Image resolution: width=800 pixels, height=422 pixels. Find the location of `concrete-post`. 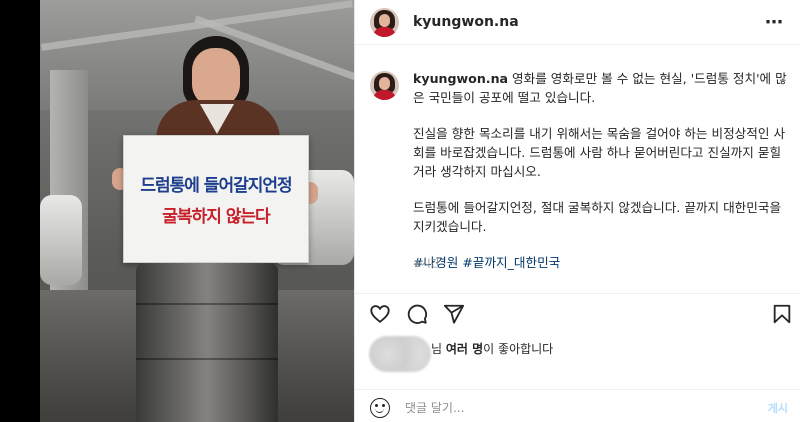

concrete-post is located at coordinates (207, 342).